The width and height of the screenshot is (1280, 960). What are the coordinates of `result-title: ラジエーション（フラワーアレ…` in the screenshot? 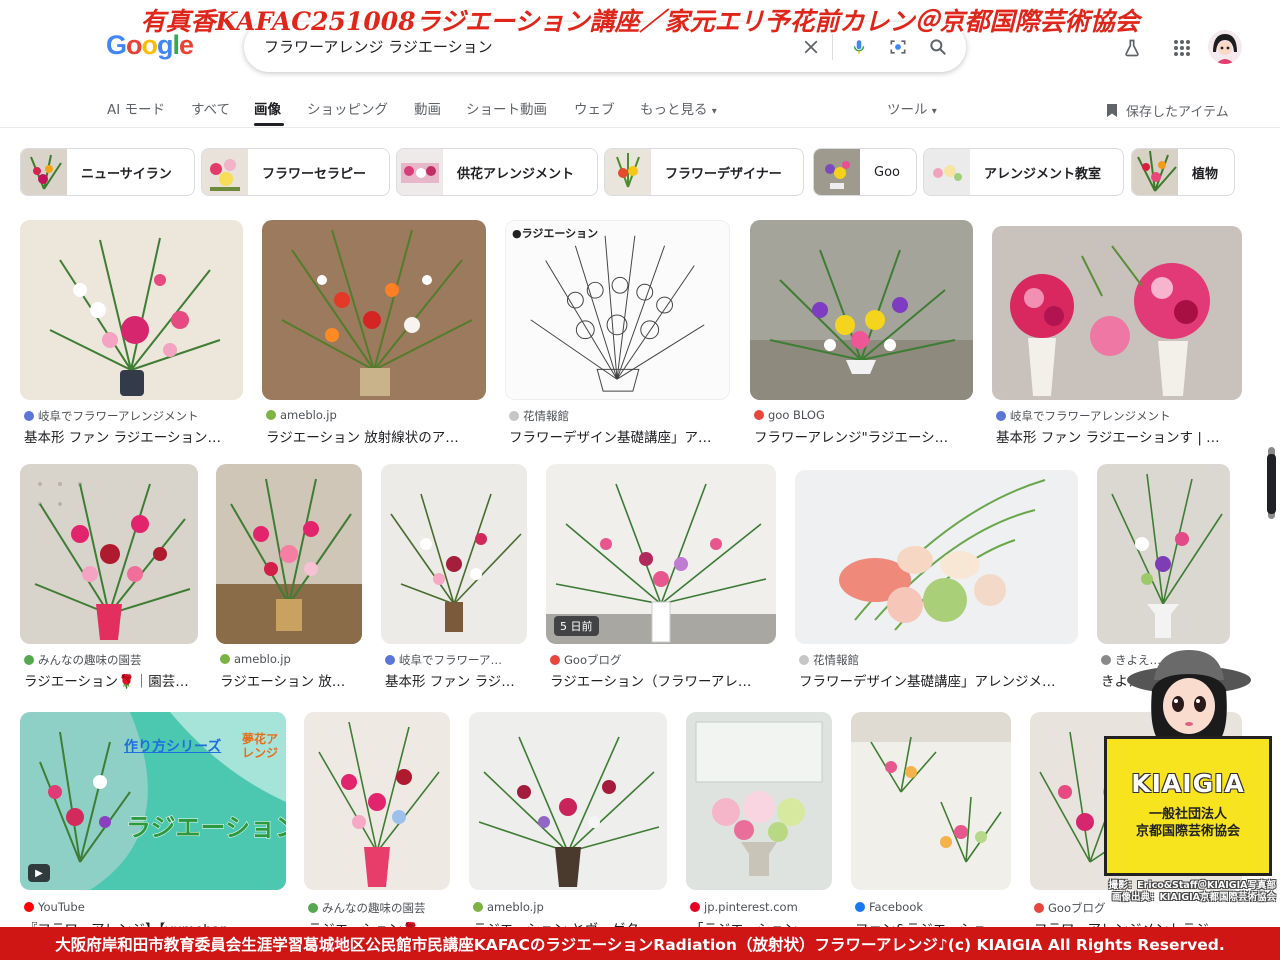 It's located at (661, 680).